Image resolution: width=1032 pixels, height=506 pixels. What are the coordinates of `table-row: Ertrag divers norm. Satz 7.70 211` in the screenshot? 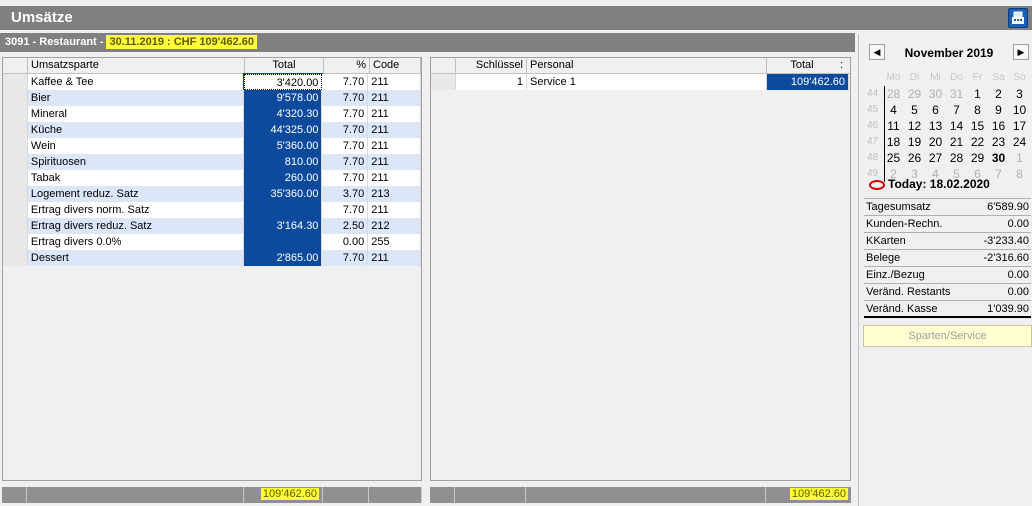 It's located at (212, 210).